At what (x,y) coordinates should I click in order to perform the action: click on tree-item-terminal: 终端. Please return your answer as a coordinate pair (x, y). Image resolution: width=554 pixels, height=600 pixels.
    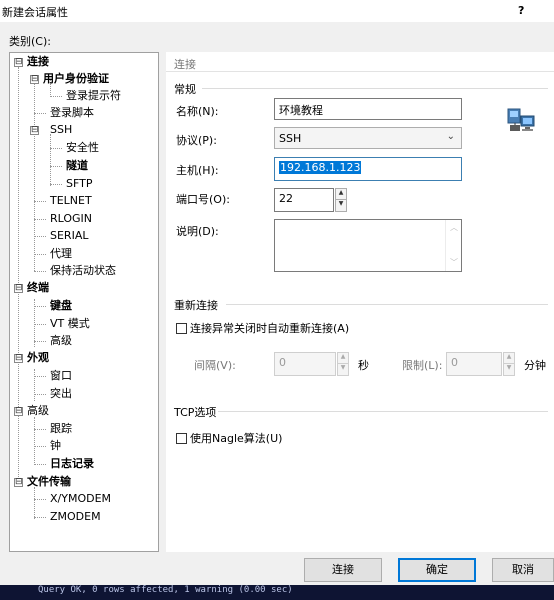
    Looking at the image, I should click on (38, 288).